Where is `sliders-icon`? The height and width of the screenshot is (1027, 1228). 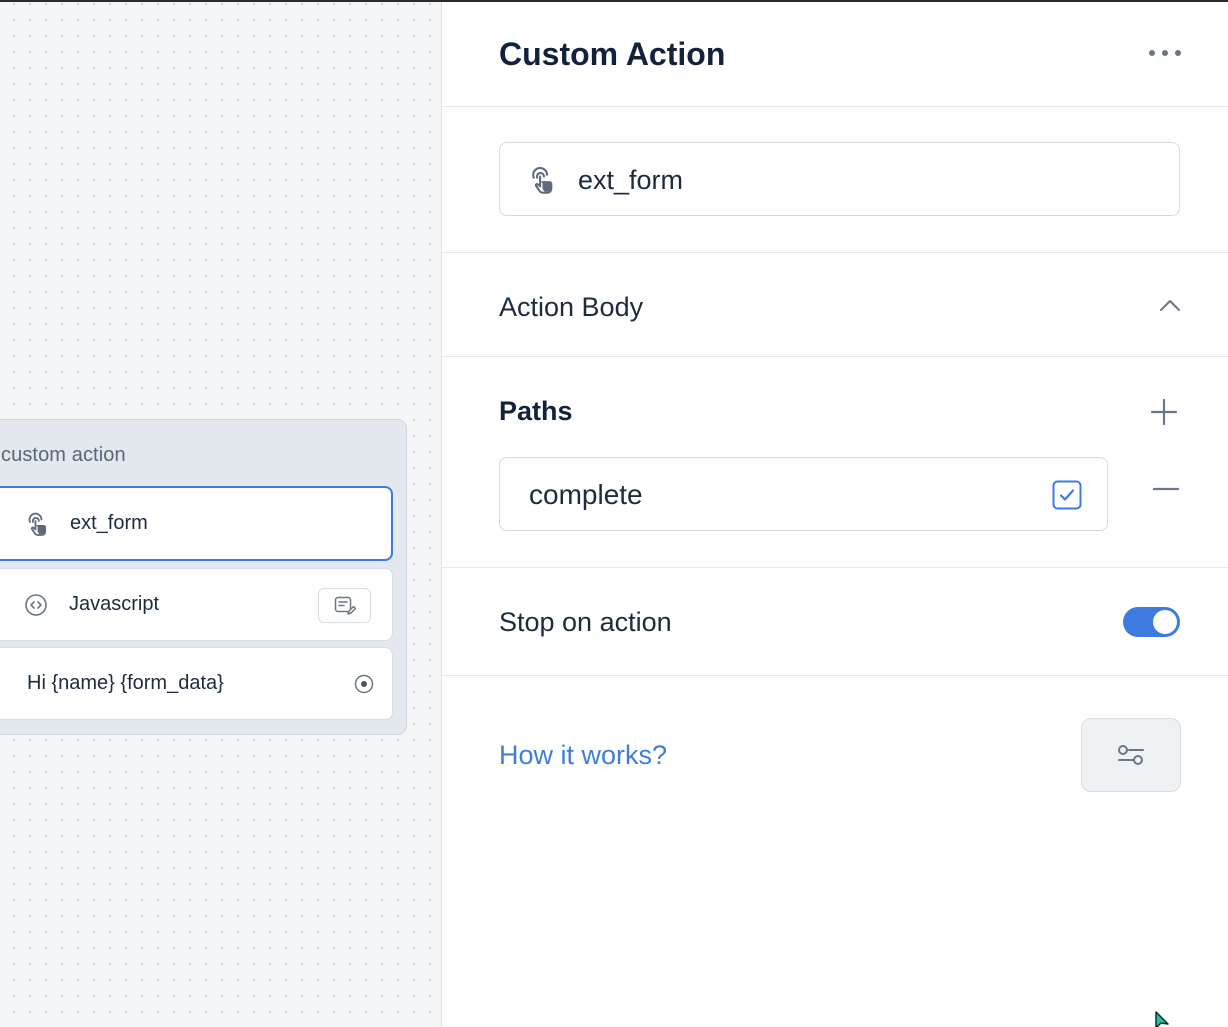 sliders-icon is located at coordinates (1131, 755).